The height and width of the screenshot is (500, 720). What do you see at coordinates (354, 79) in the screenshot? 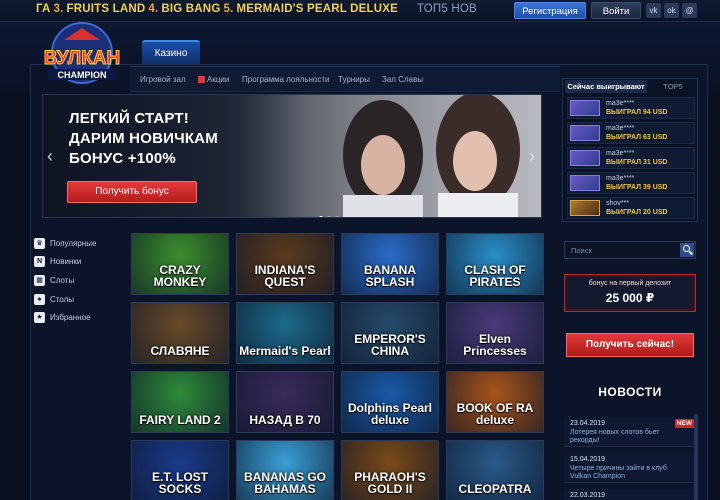
I see `nav-tournaments: Турниры` at bounding box center [354, 79].